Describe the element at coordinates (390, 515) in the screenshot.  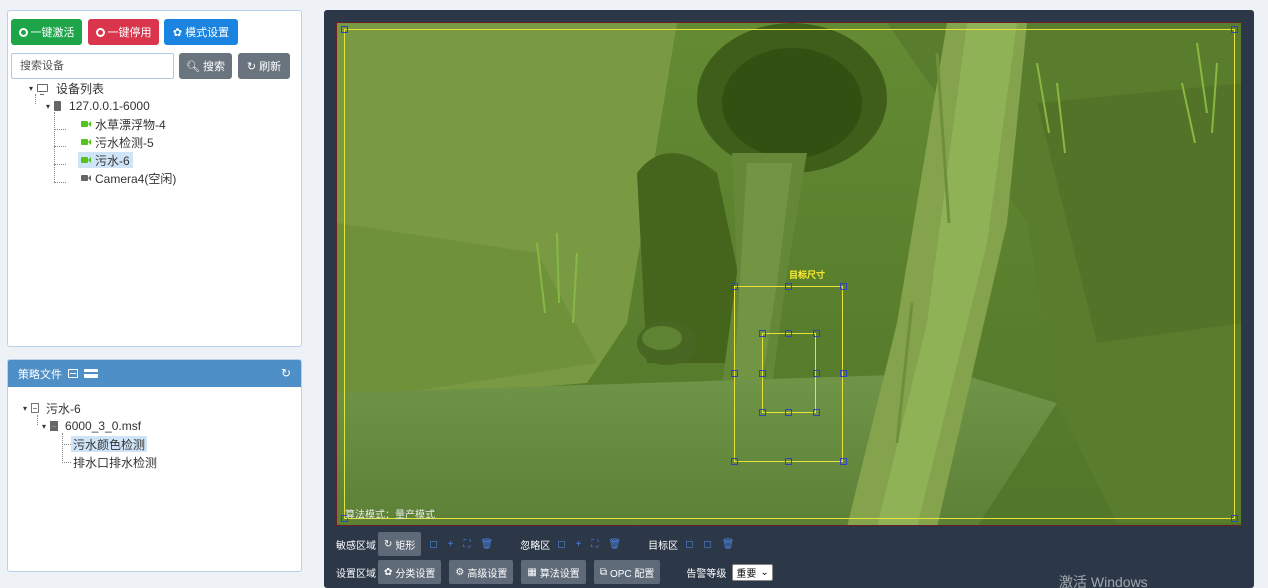
I see `algo-mode-text: 算法模式：量产模式` at that location.